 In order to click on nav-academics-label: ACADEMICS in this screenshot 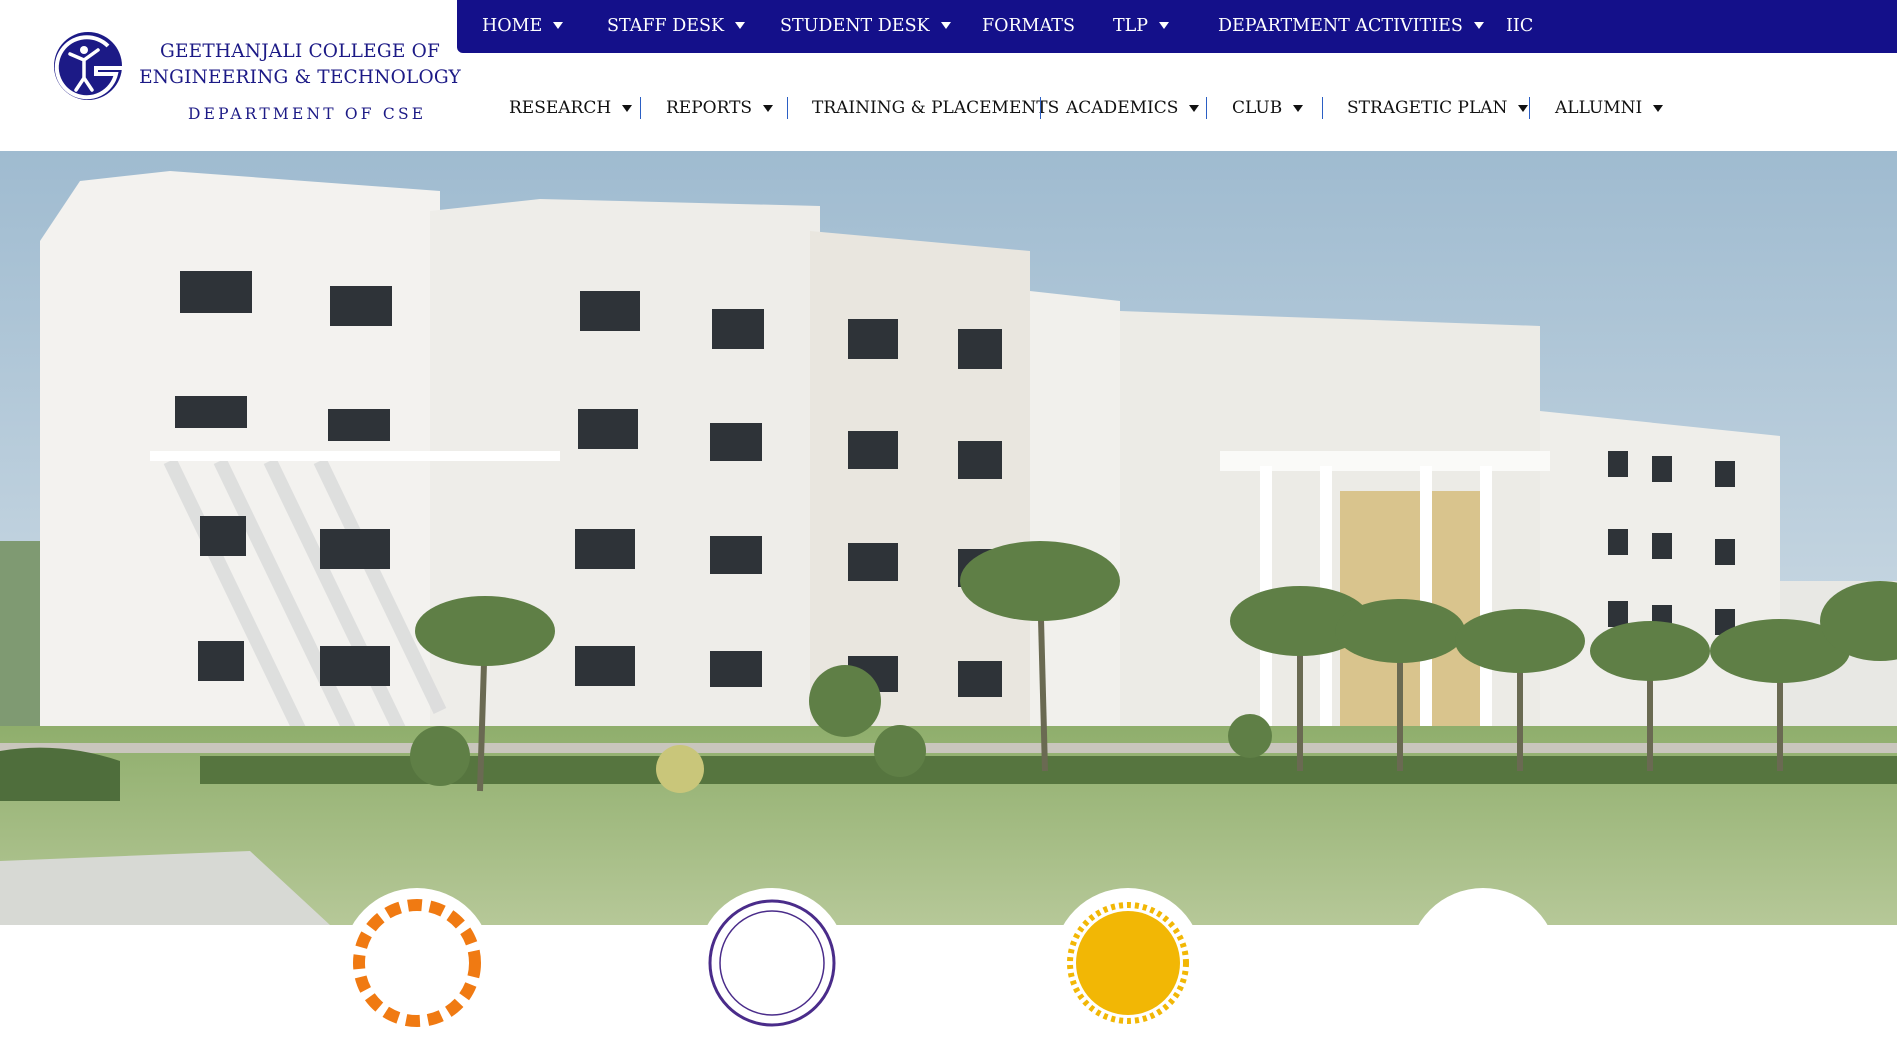, I will do `click(1122, 108)`.